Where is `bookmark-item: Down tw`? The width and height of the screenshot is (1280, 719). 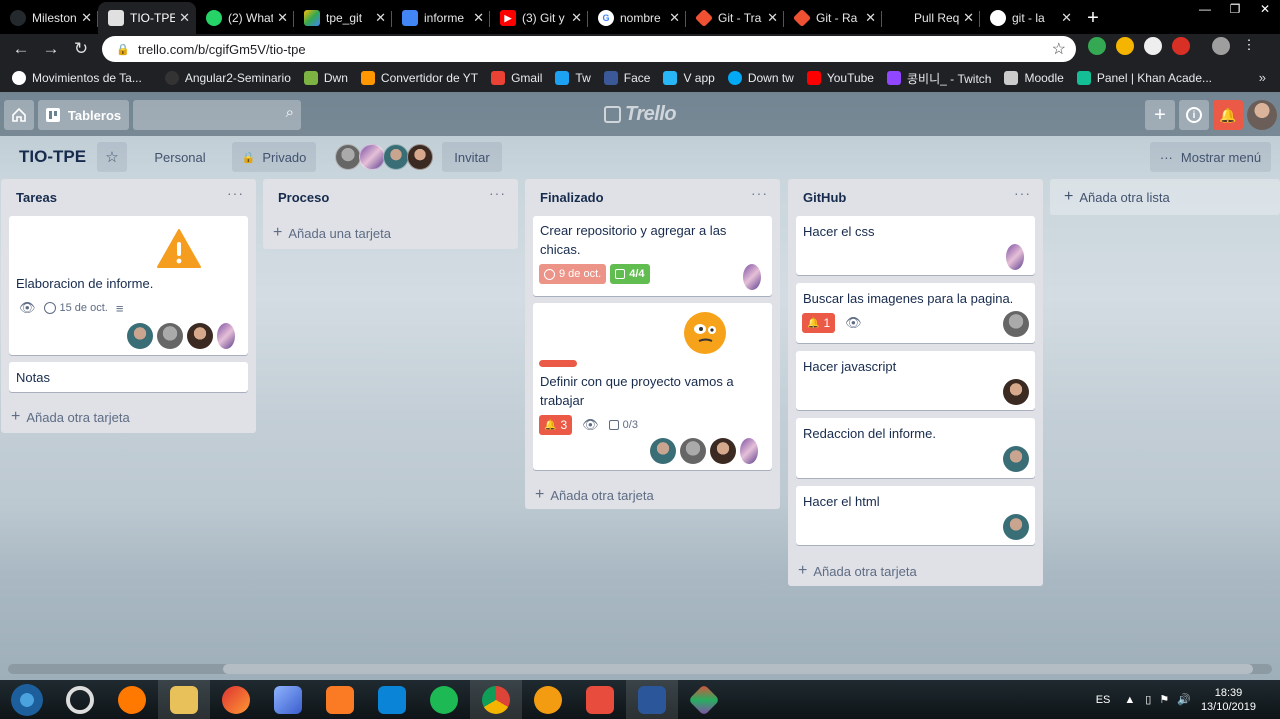 bookmark-item: Down tw is located at coordinates (760, 78).